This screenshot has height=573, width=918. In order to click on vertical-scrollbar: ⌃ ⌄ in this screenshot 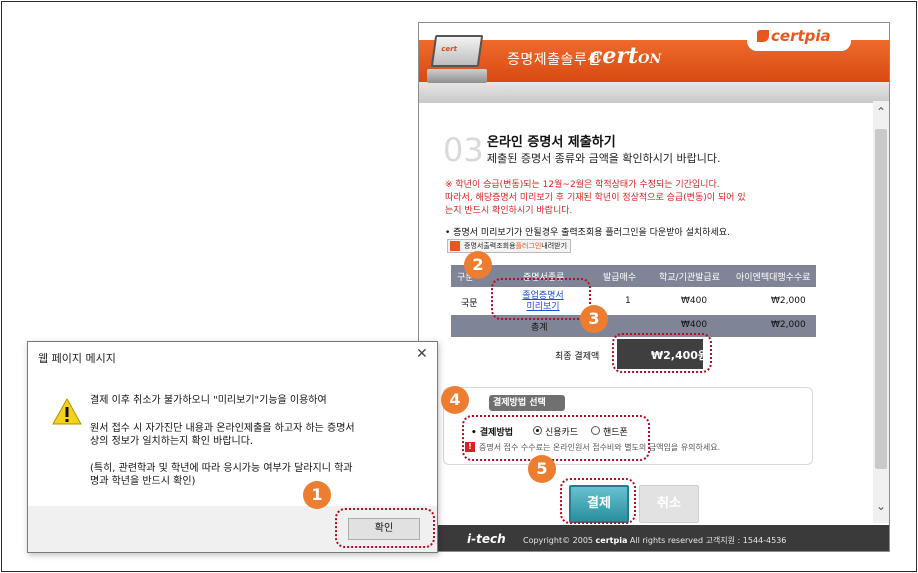, I will do `click(881, 312)`.